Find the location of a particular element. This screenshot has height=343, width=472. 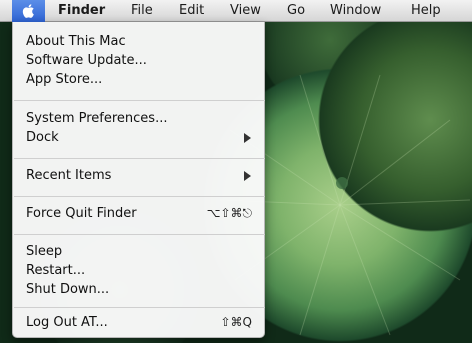

keyboard-shortcut: ⌥⇧⌘⎋ is located at coordinates (229, 213).